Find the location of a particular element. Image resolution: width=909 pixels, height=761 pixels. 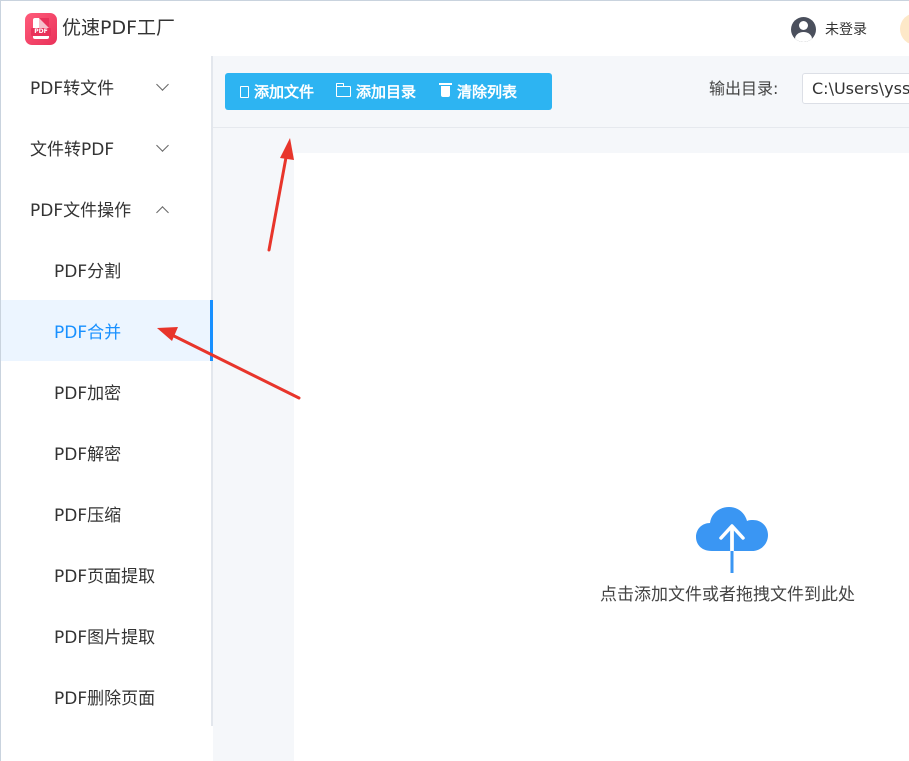

sidebar-item-label: PDF页面提取 is located at coordinates (105, 577).